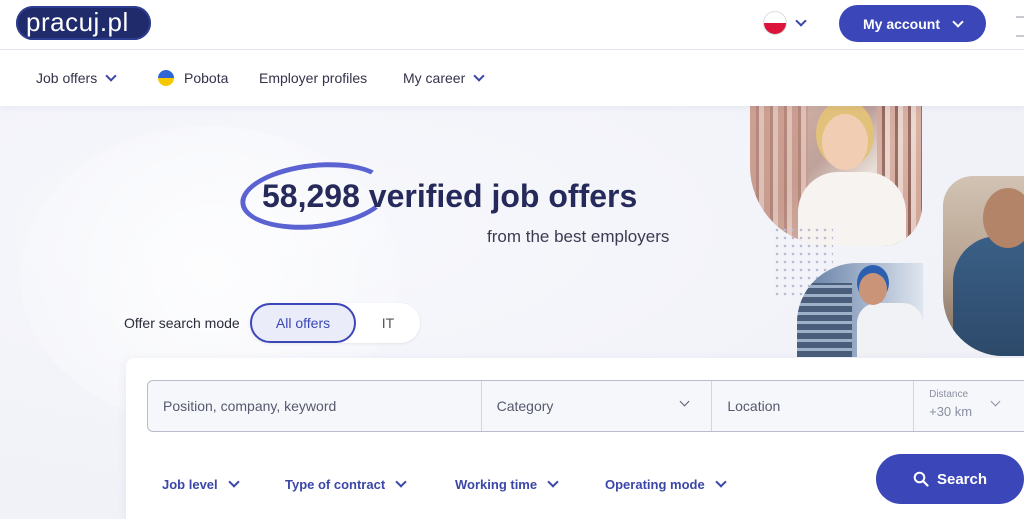 This screenshot has width=1024, height=519. Describe the element at coordinates (836, 176) in the screenshot. I see `hero-photo-woman` at that location.